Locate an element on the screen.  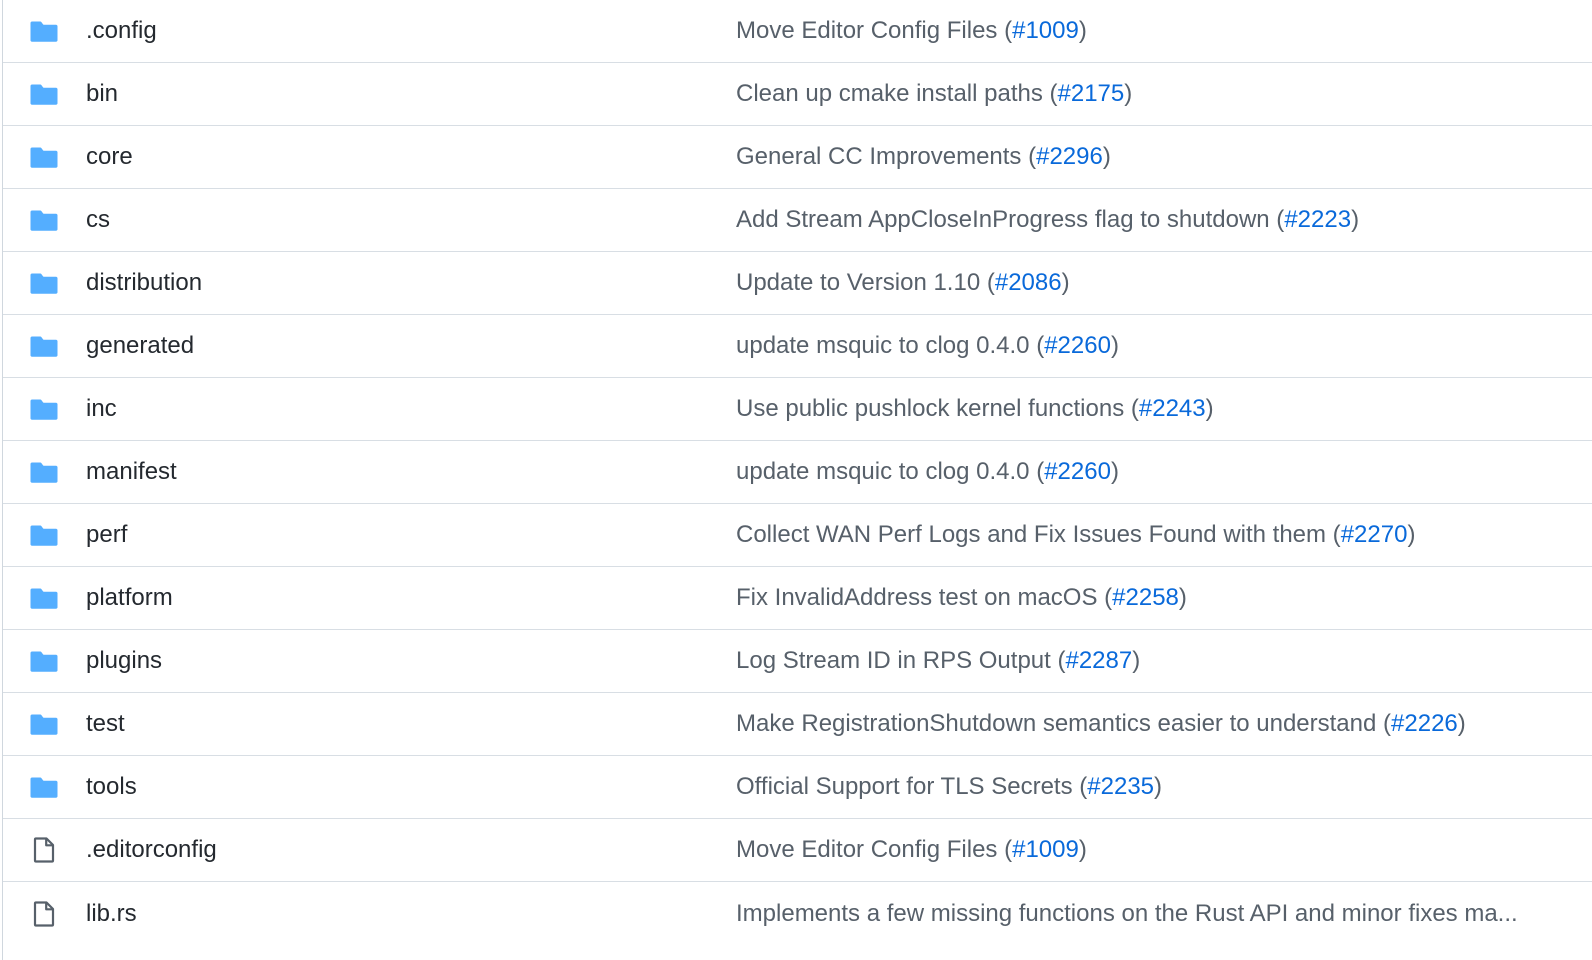
pull-request-link: #2270 is located at coordinates (1374, 534).